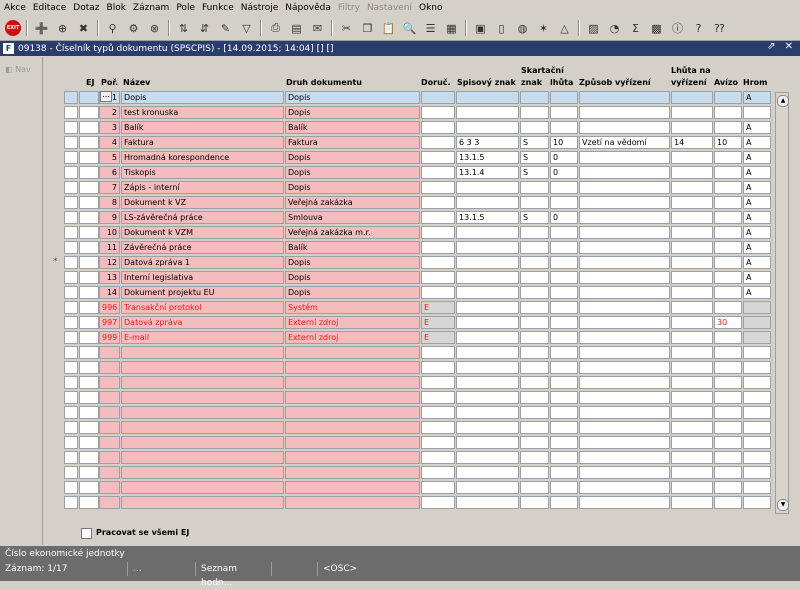 This screenshot has height=590, width=800. Describe the element at coordinates (487, 217) in the screenshot. I see `cell-spis: 13.1.5` at that location.